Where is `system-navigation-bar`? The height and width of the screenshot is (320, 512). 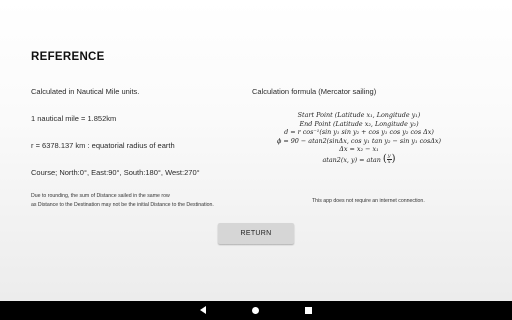 system-navigation-bar is located at coordinates (256, 310).